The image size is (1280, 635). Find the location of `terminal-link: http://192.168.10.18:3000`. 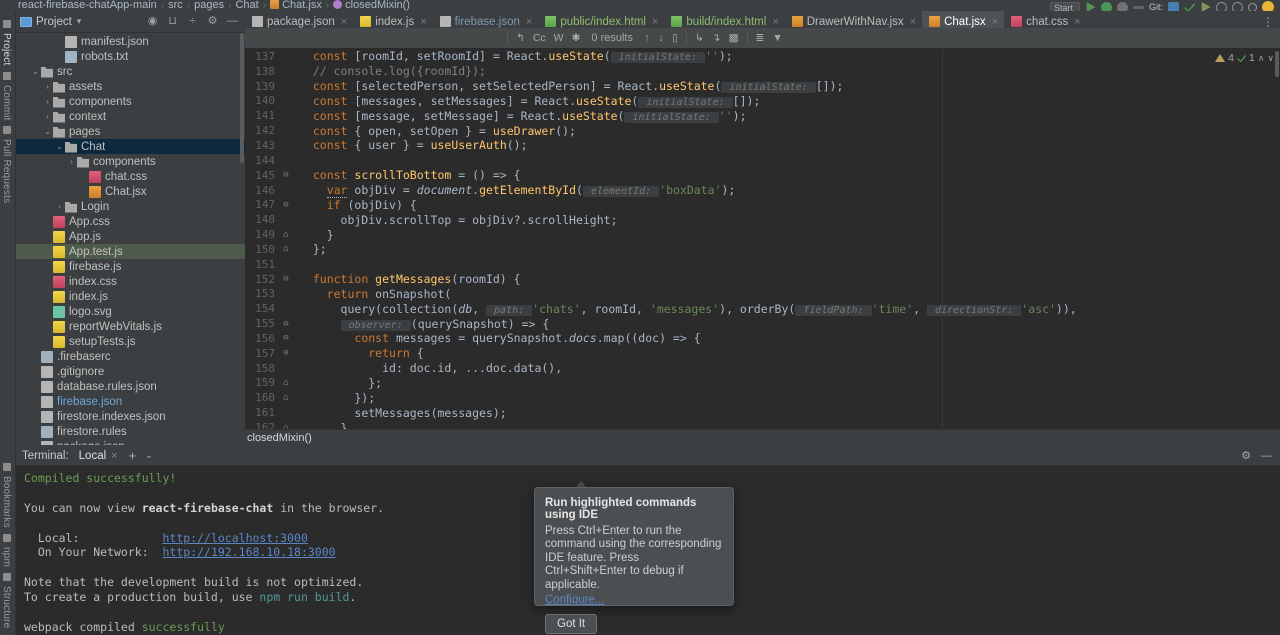

terminal-link: http://192.168.10.18:3000 is located at coordinates (248, 552).